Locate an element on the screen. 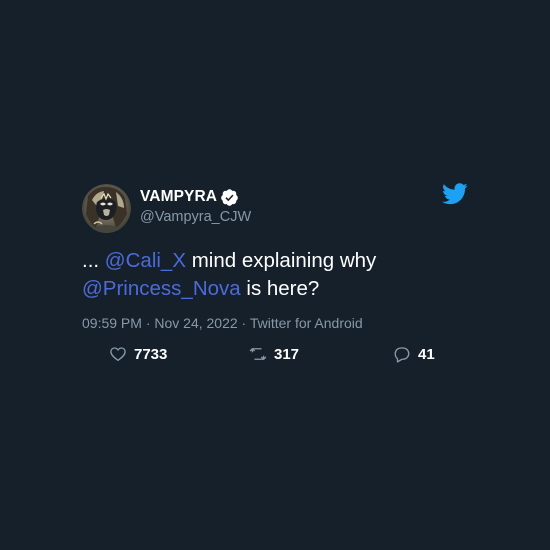 This screenshot has width=550, height=550. verified-badge-icon is located at coordinates (229, 197).